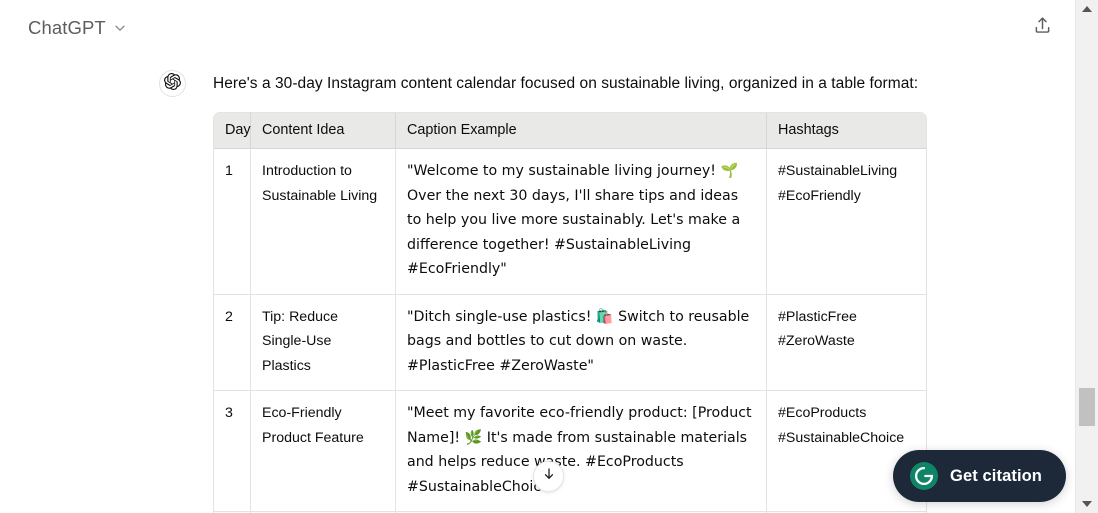 This screenshot has width=1098, height=513. Describe the element at coordinates (537, 28) in the screenshot. I see `top-bar: ChatGPT` at that location.